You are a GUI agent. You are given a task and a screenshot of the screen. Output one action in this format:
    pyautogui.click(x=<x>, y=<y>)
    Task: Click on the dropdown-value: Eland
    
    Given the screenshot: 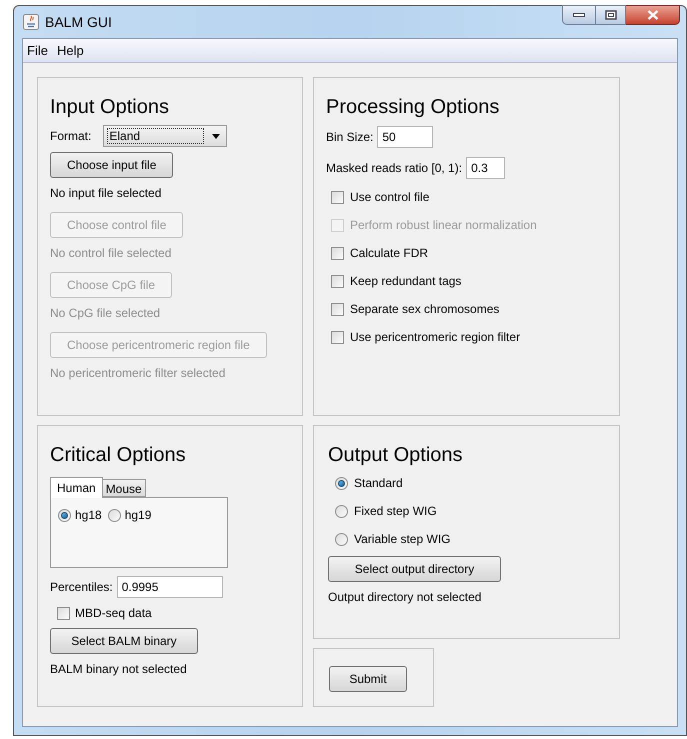 What is the action you would take?
    pyautogui.click(x=155, y=136)
    